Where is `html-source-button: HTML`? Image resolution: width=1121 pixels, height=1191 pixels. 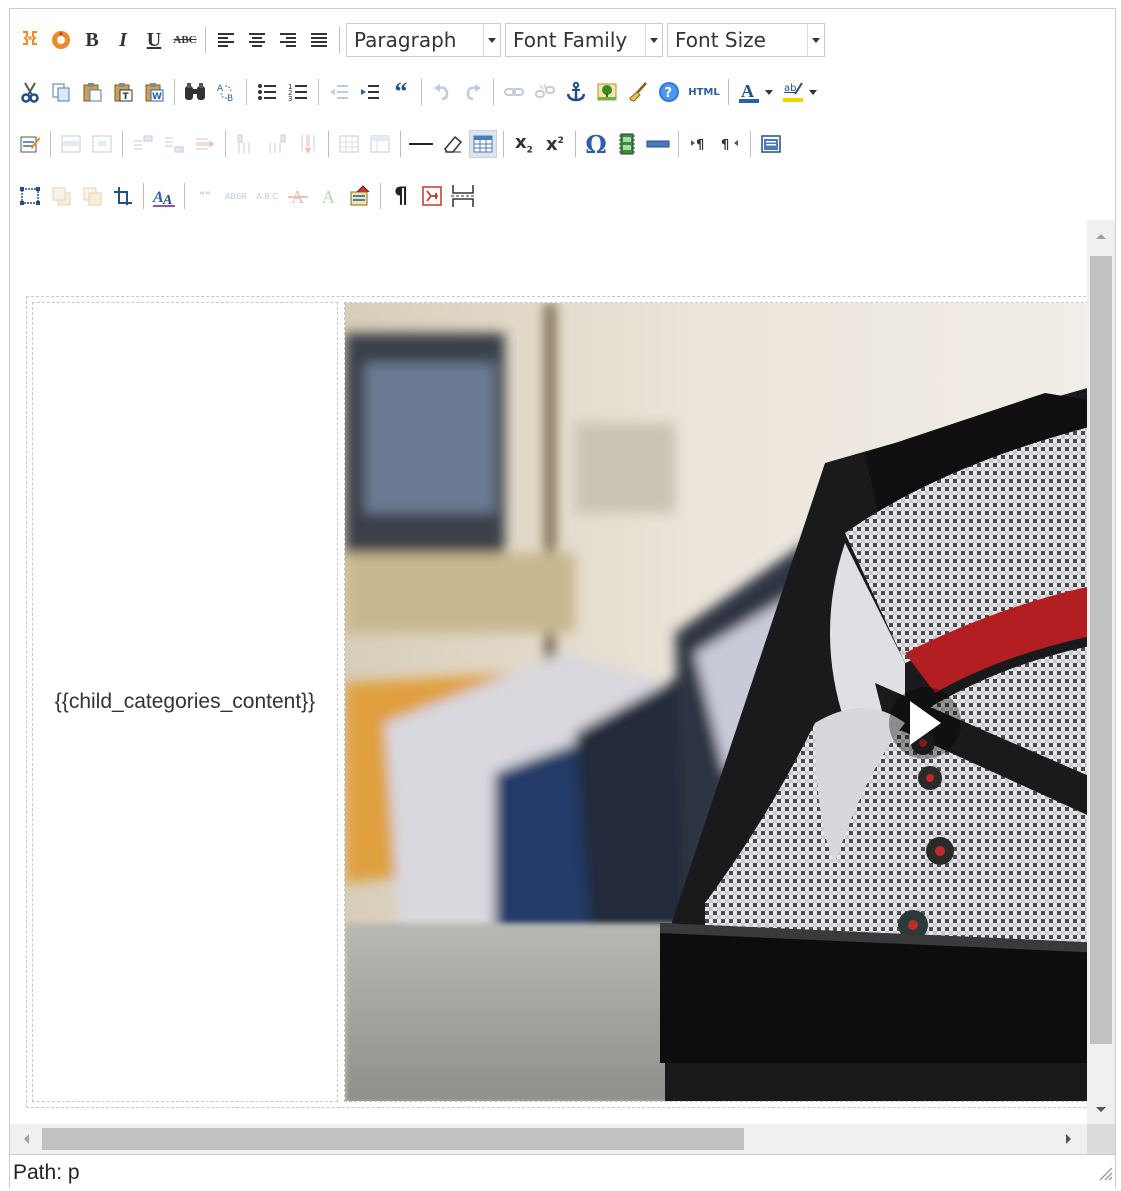
html-source-button: HTML is located at coordinates (704, 92).